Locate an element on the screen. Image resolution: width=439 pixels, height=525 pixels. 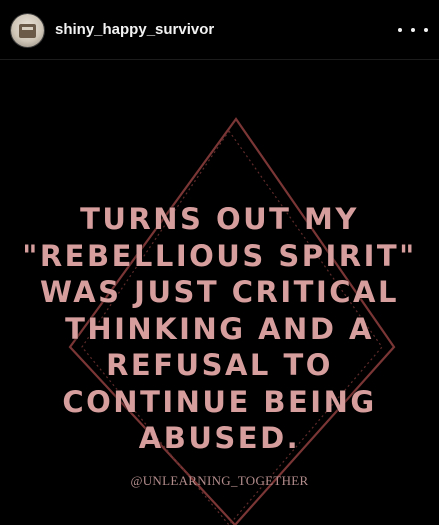
quote-line: CONTINUE BEING is located at coordinates (219, 401).